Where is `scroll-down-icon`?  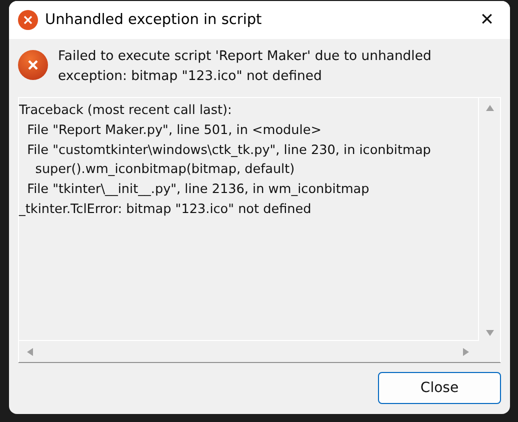 scroll-down-icon is located at coordinates (489, 333).